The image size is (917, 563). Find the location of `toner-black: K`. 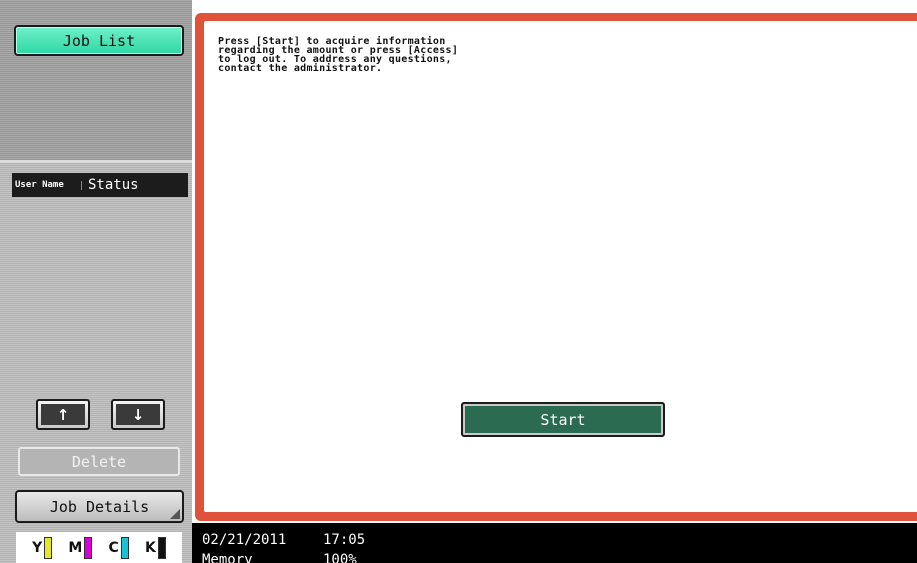

toner-black: K is located at coordinates (155, 547).